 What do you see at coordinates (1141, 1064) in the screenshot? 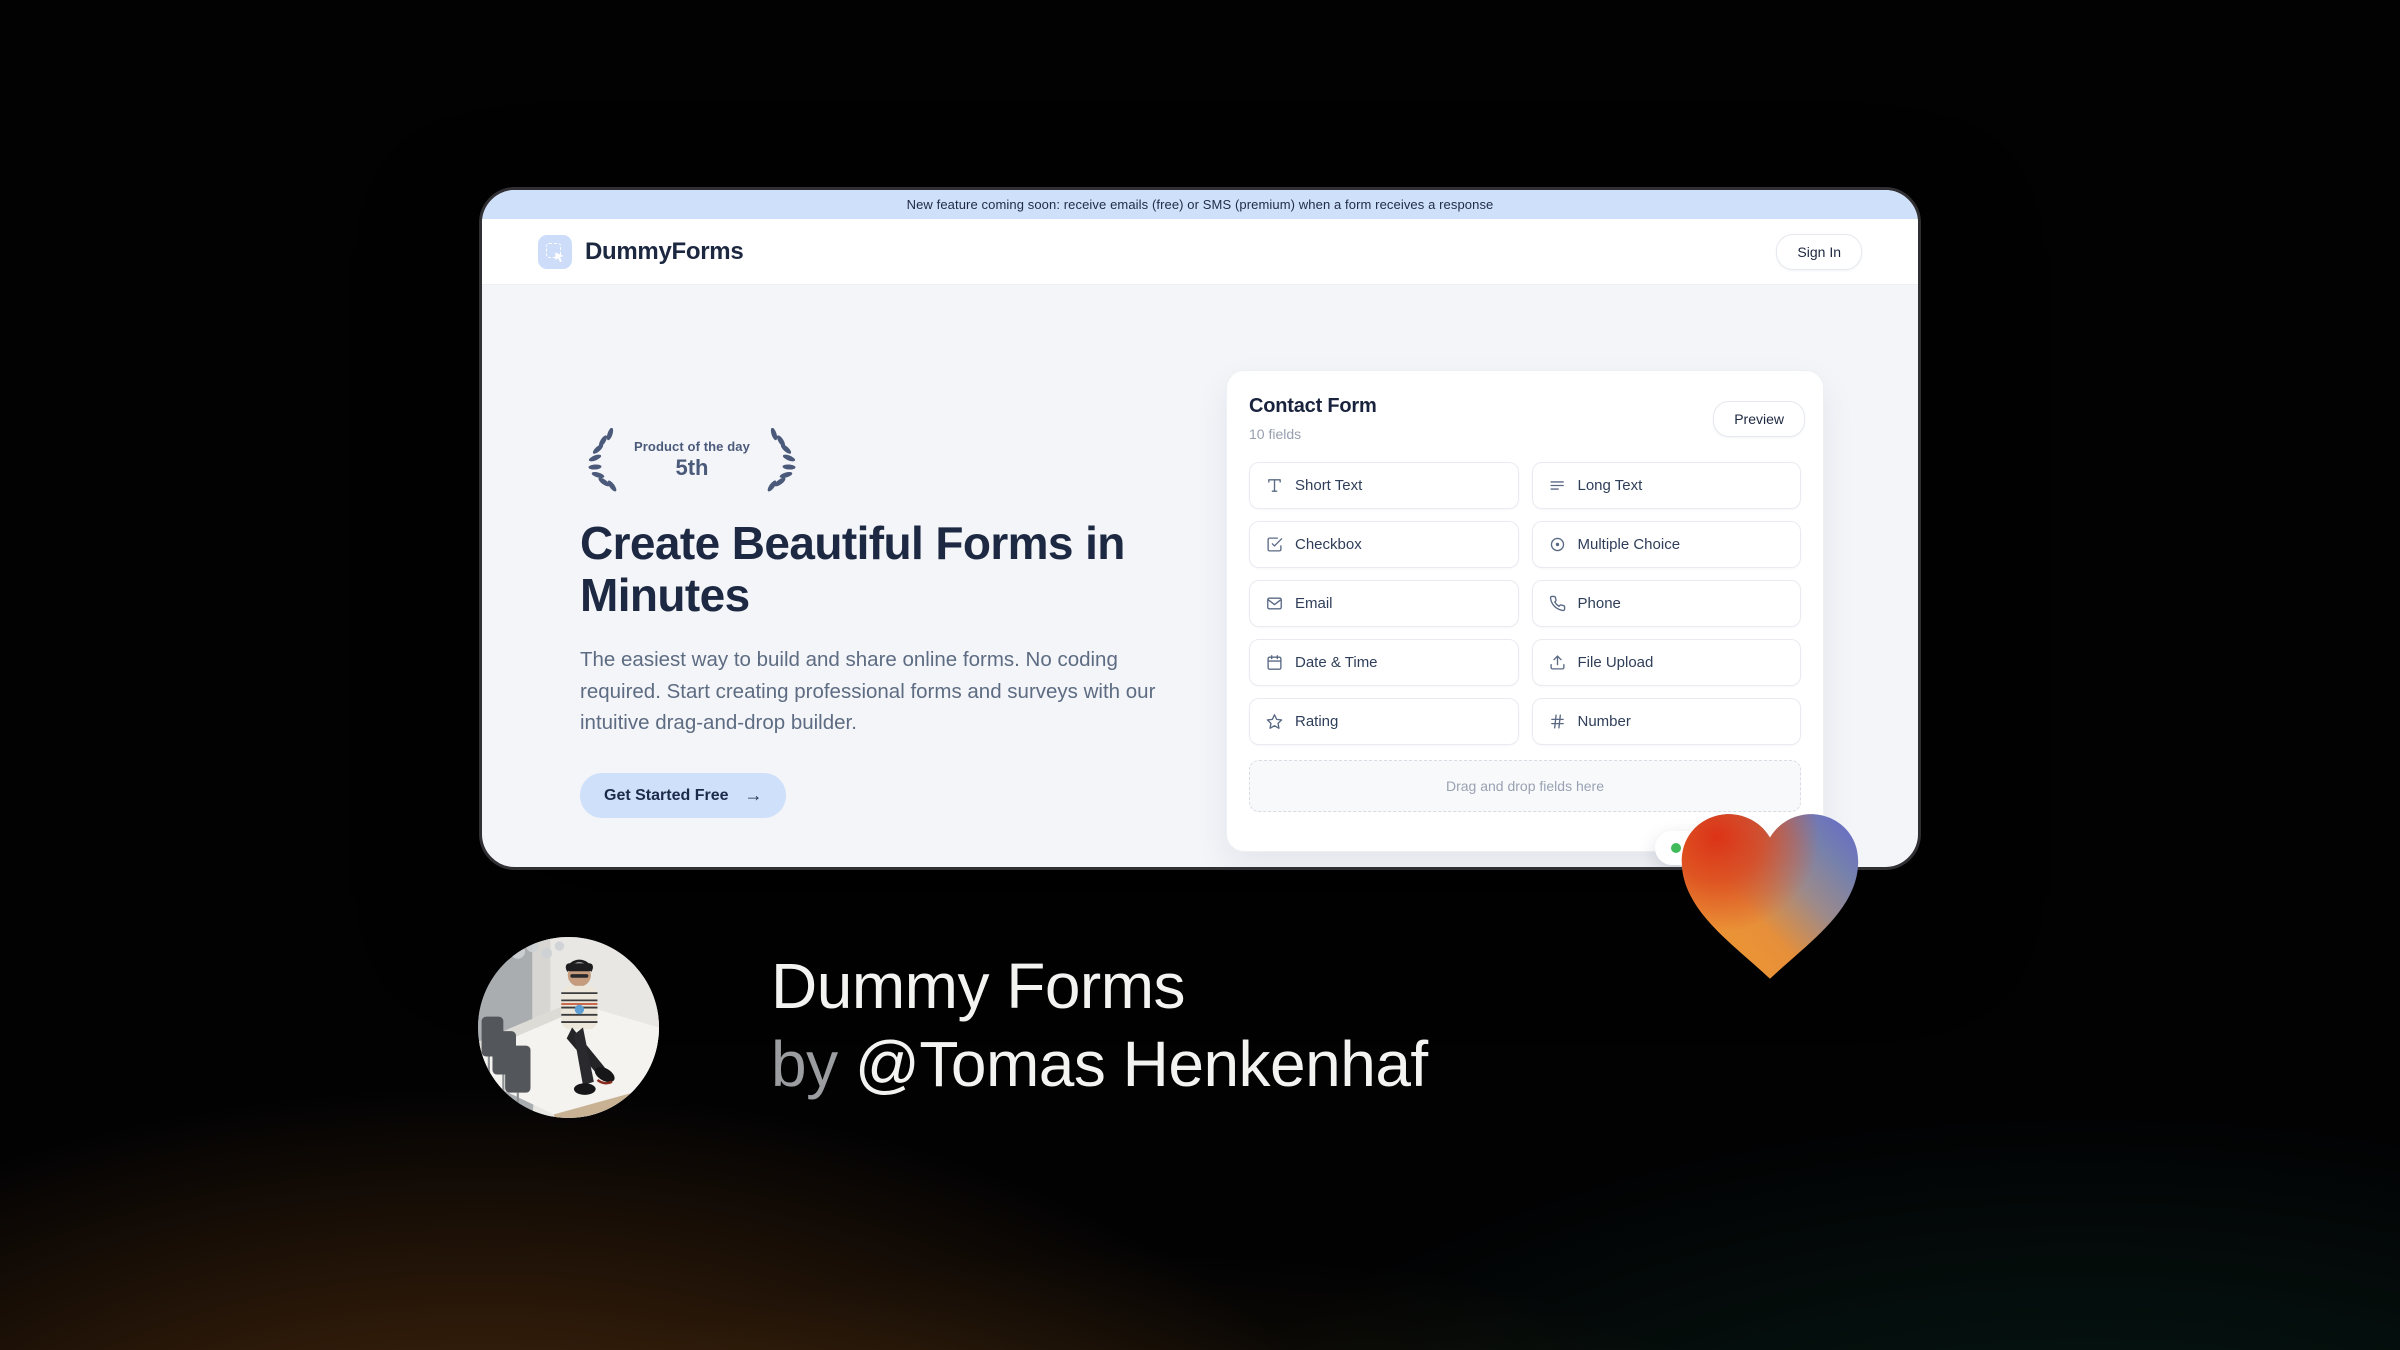
I see `author-handle: @Tomas Henkenhaf` at bounding box center [1141, 1064].